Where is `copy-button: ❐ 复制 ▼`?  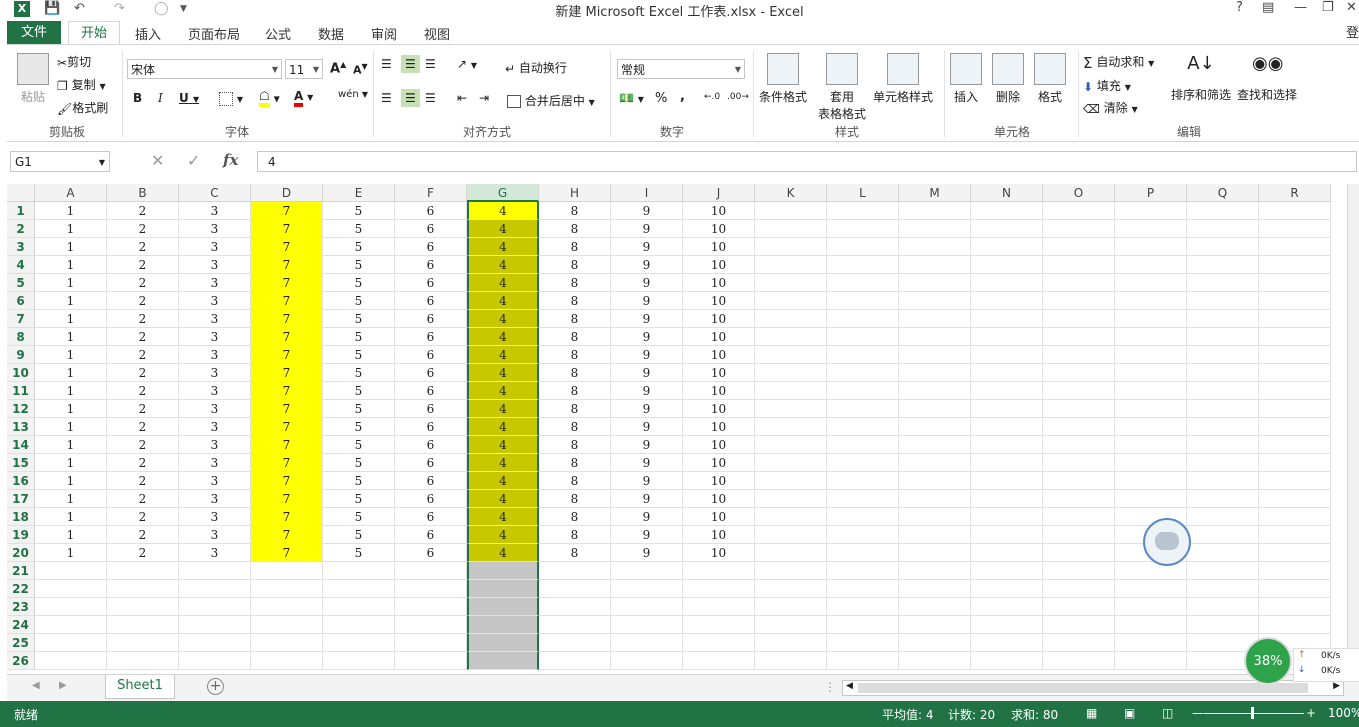 copy-button: ❐ 复制 ▼ is located at coordinates (81, 84).